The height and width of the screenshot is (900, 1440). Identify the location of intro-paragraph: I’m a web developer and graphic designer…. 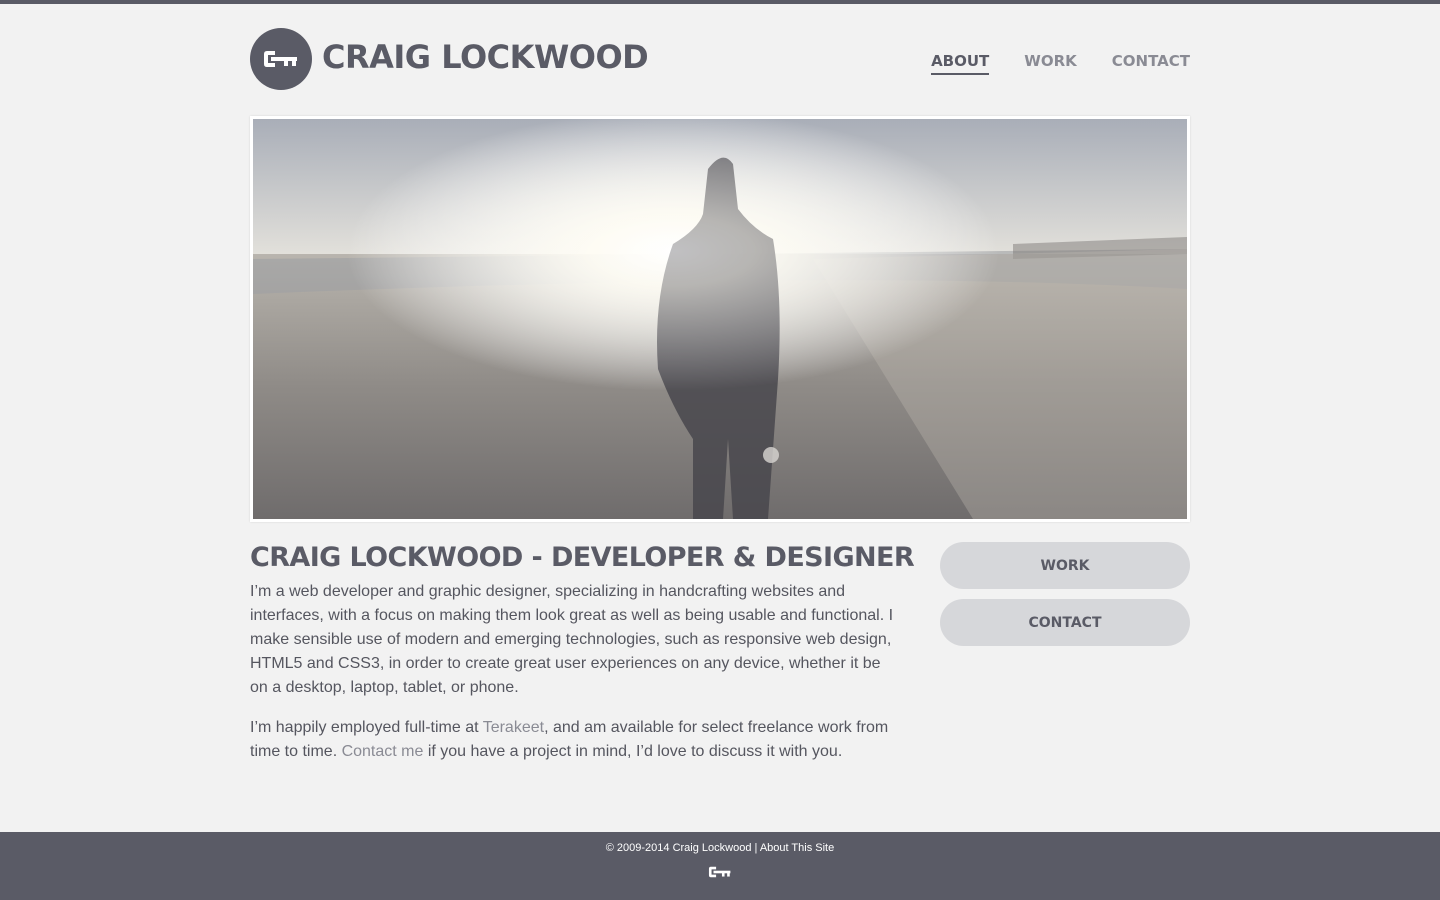
(572, 639).